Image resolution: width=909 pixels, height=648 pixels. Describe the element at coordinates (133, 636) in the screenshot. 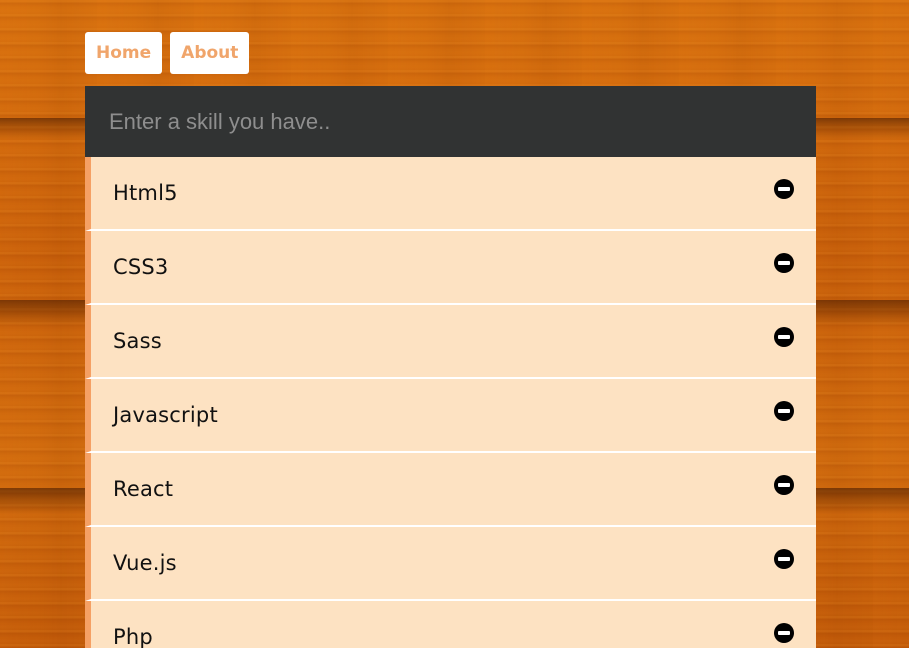

I see `skill-label: Php` at that location.